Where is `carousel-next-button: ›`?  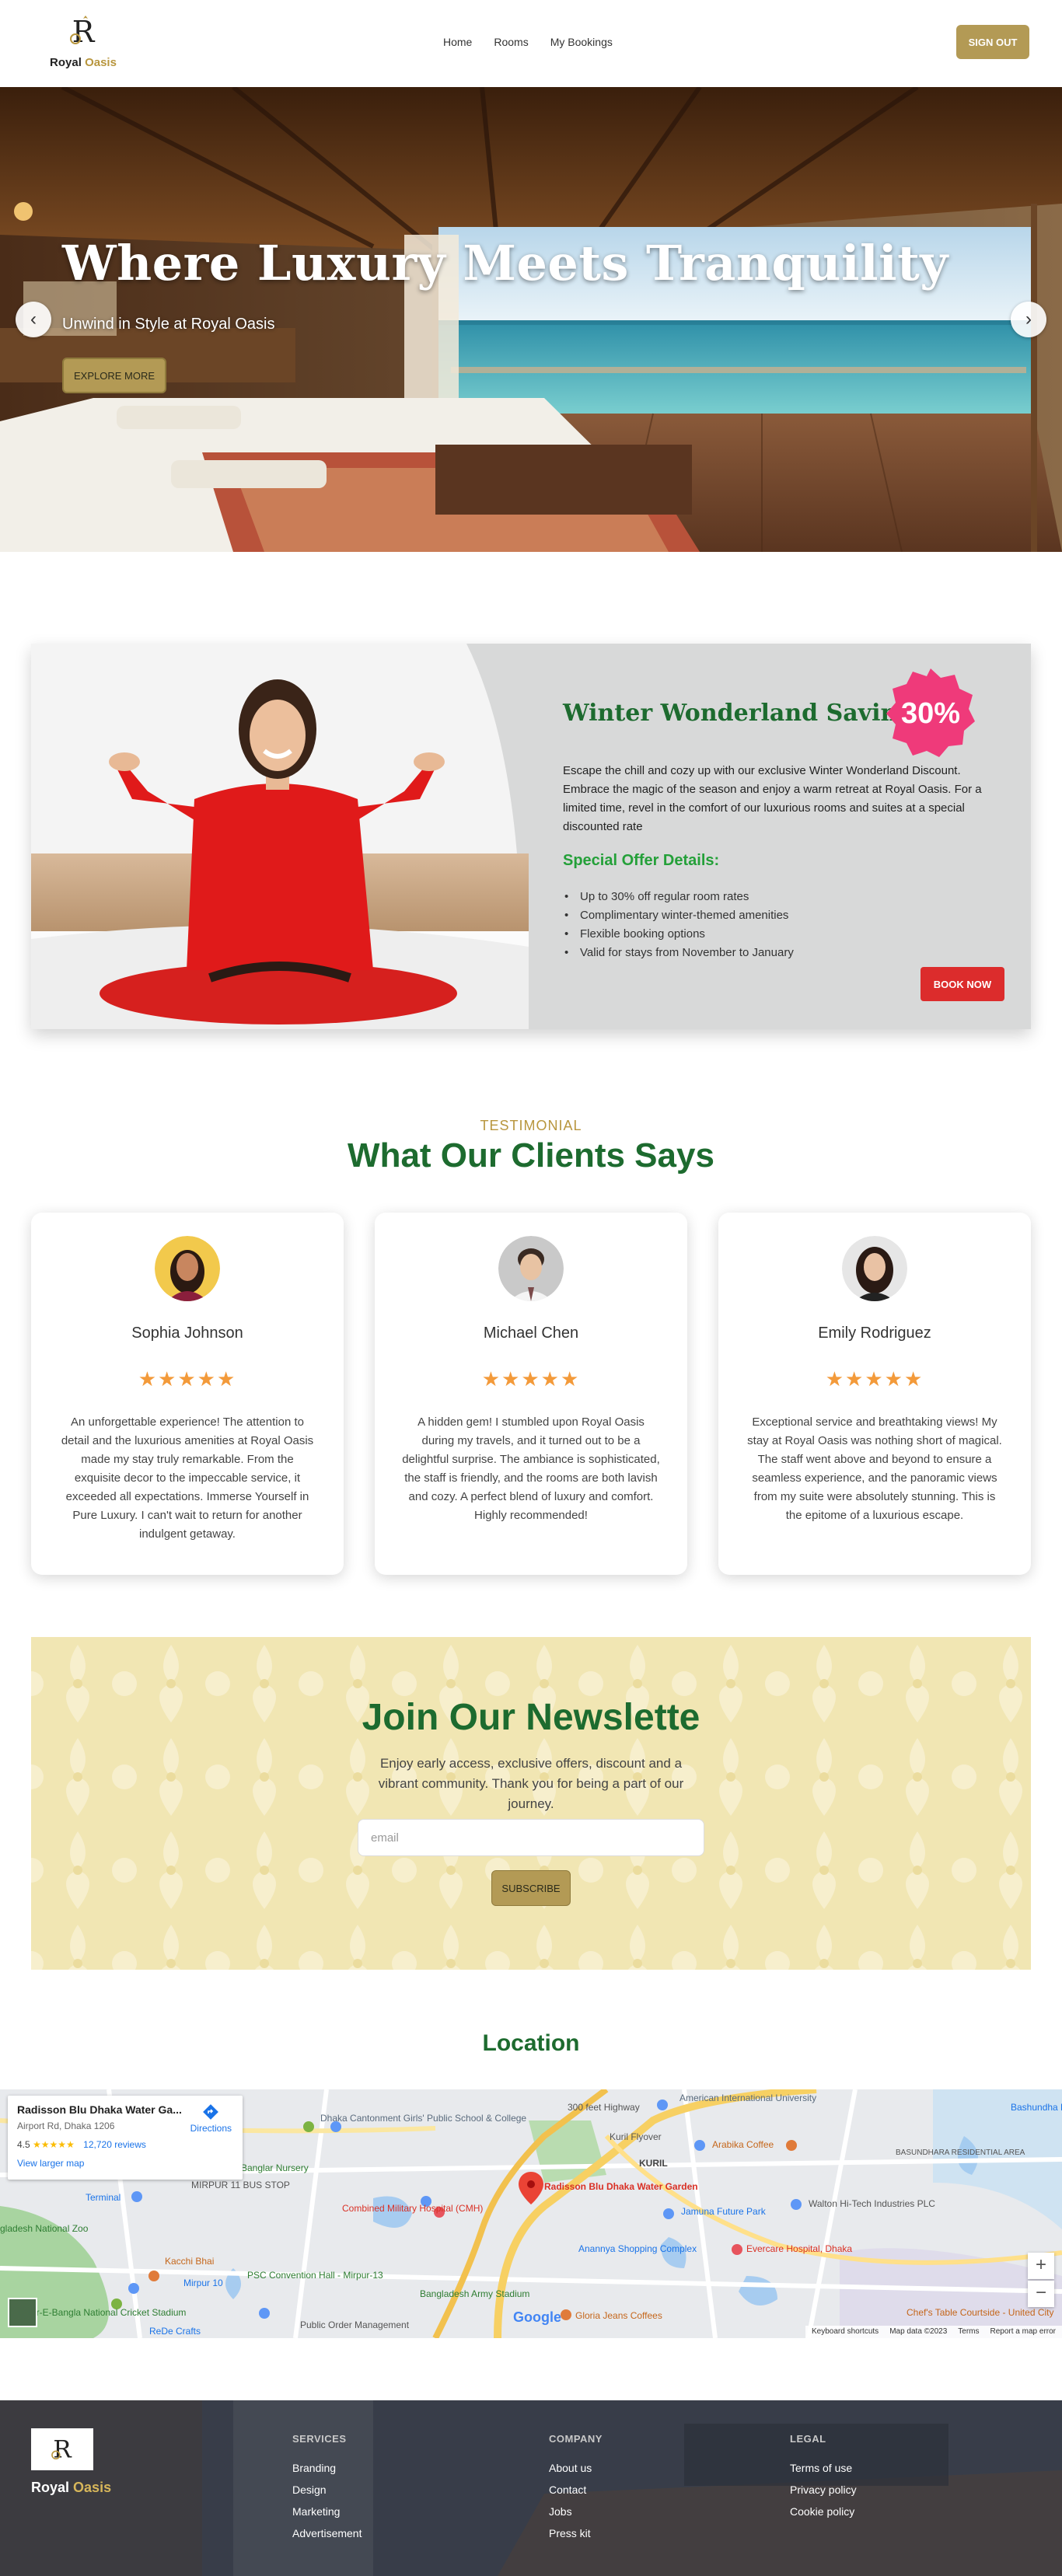
carousel-next-button: › is located at coordinates (1029, 320).